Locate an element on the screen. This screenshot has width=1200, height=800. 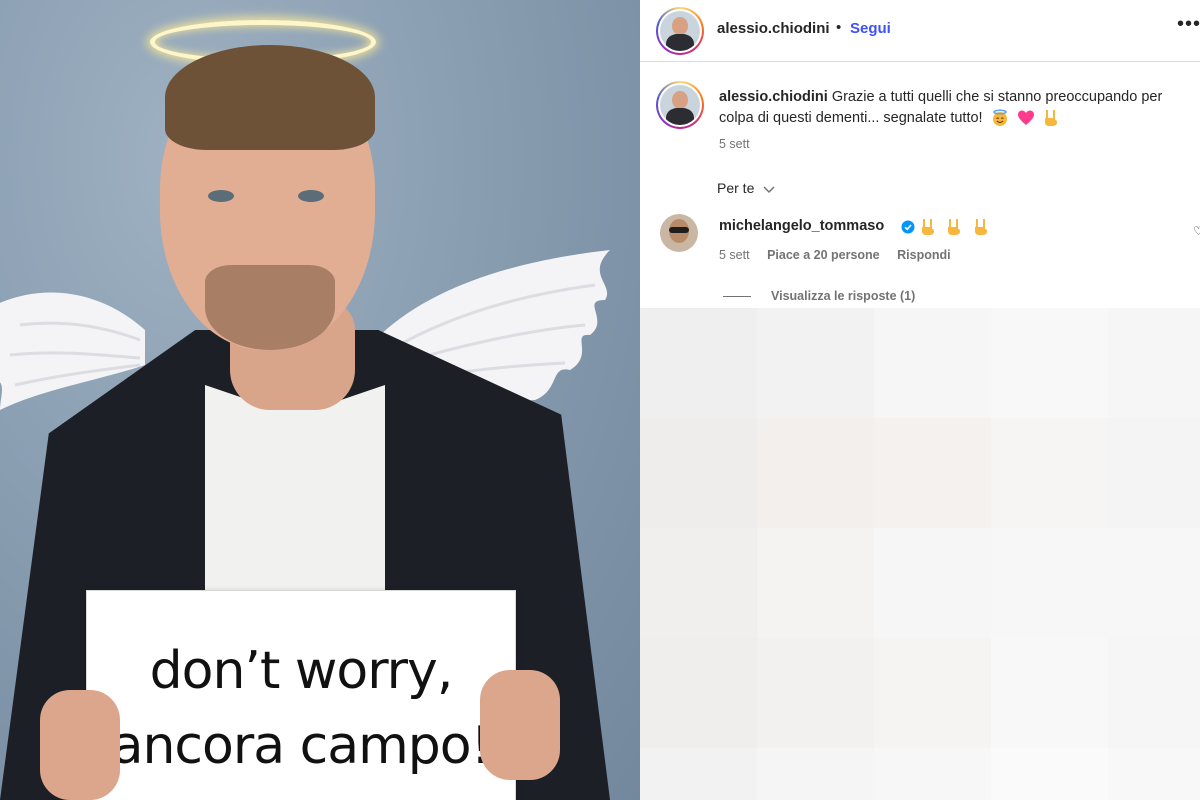
view-replies-button: Visualizza le risposte (1) is located at coordinates (843, 296).